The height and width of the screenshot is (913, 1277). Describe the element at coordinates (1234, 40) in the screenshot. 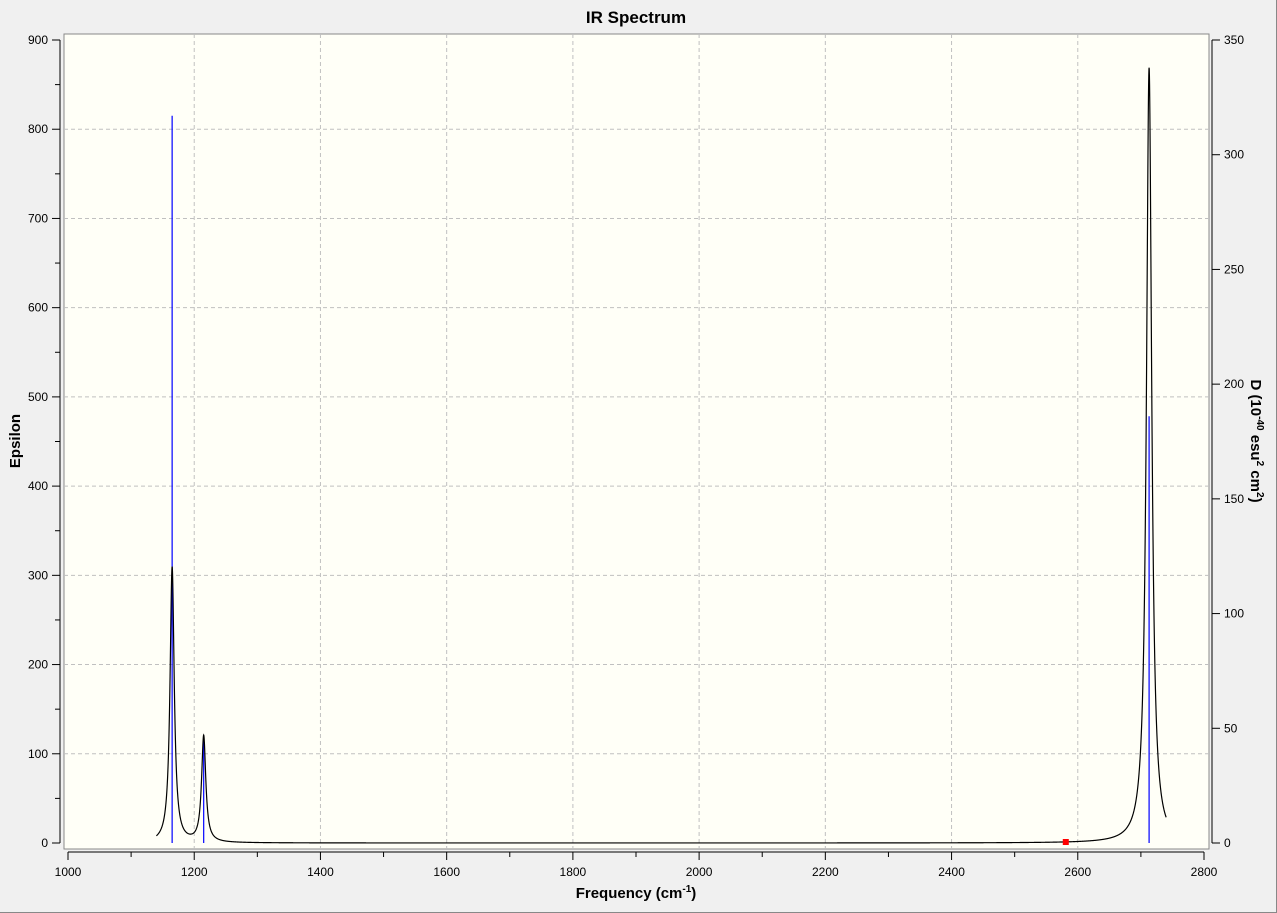

I see `y2-tick-label: 350` at that location.